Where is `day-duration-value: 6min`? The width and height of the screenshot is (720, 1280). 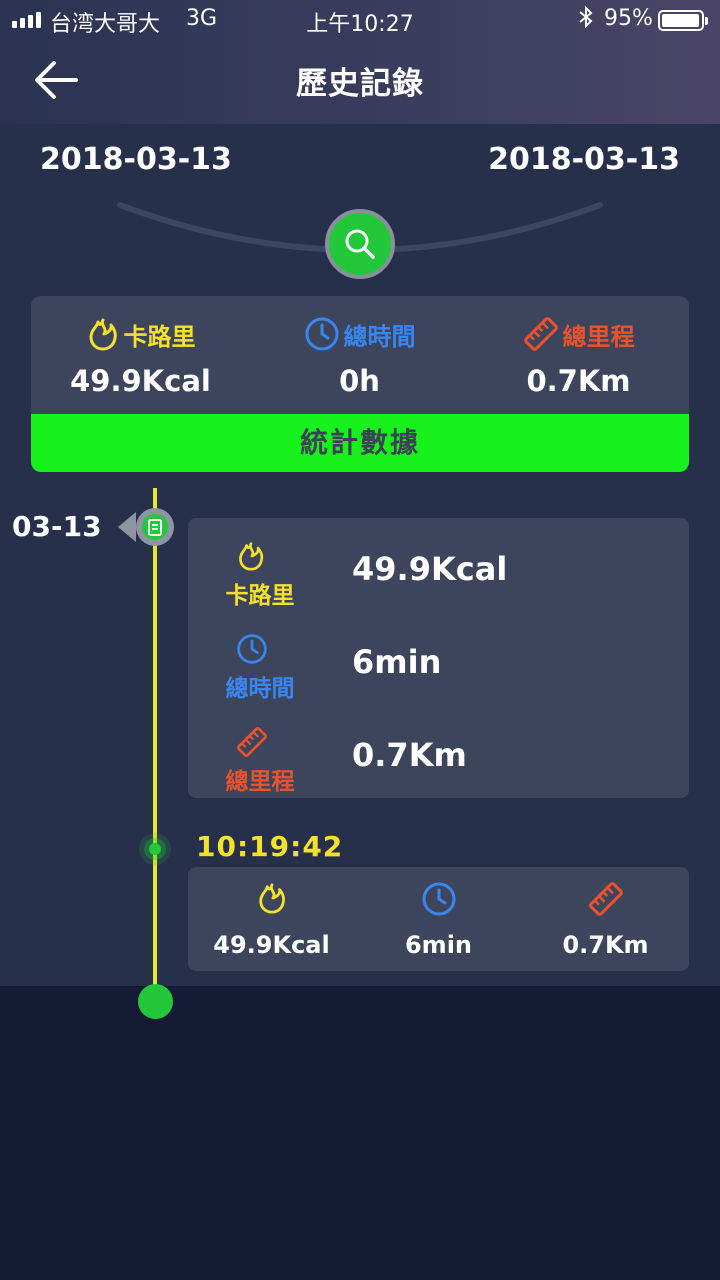
day-duration-value: 6min is located at coordinates (397, 662).